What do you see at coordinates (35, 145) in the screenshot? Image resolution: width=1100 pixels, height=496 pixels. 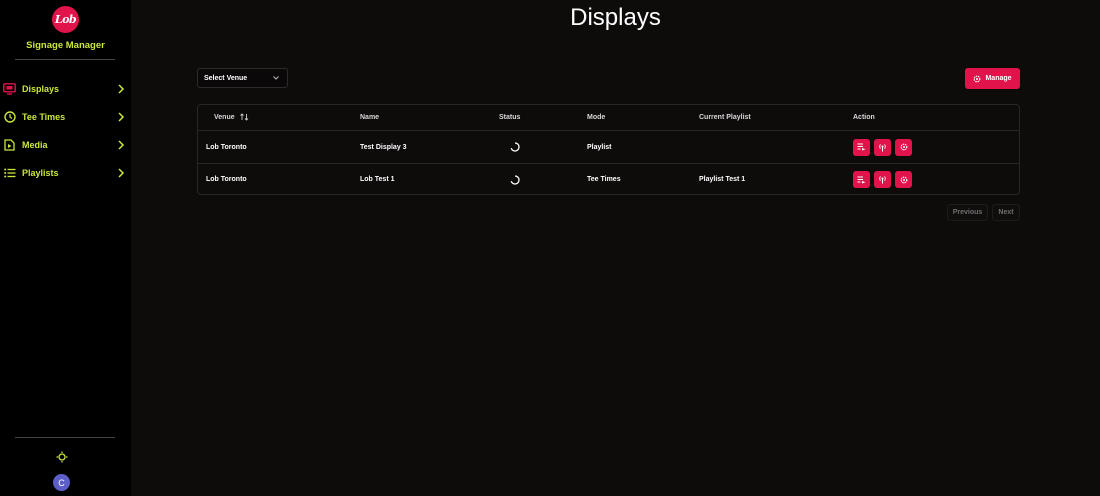 I see `sidebar-item-label: Media` at bounding box center [35, 145].